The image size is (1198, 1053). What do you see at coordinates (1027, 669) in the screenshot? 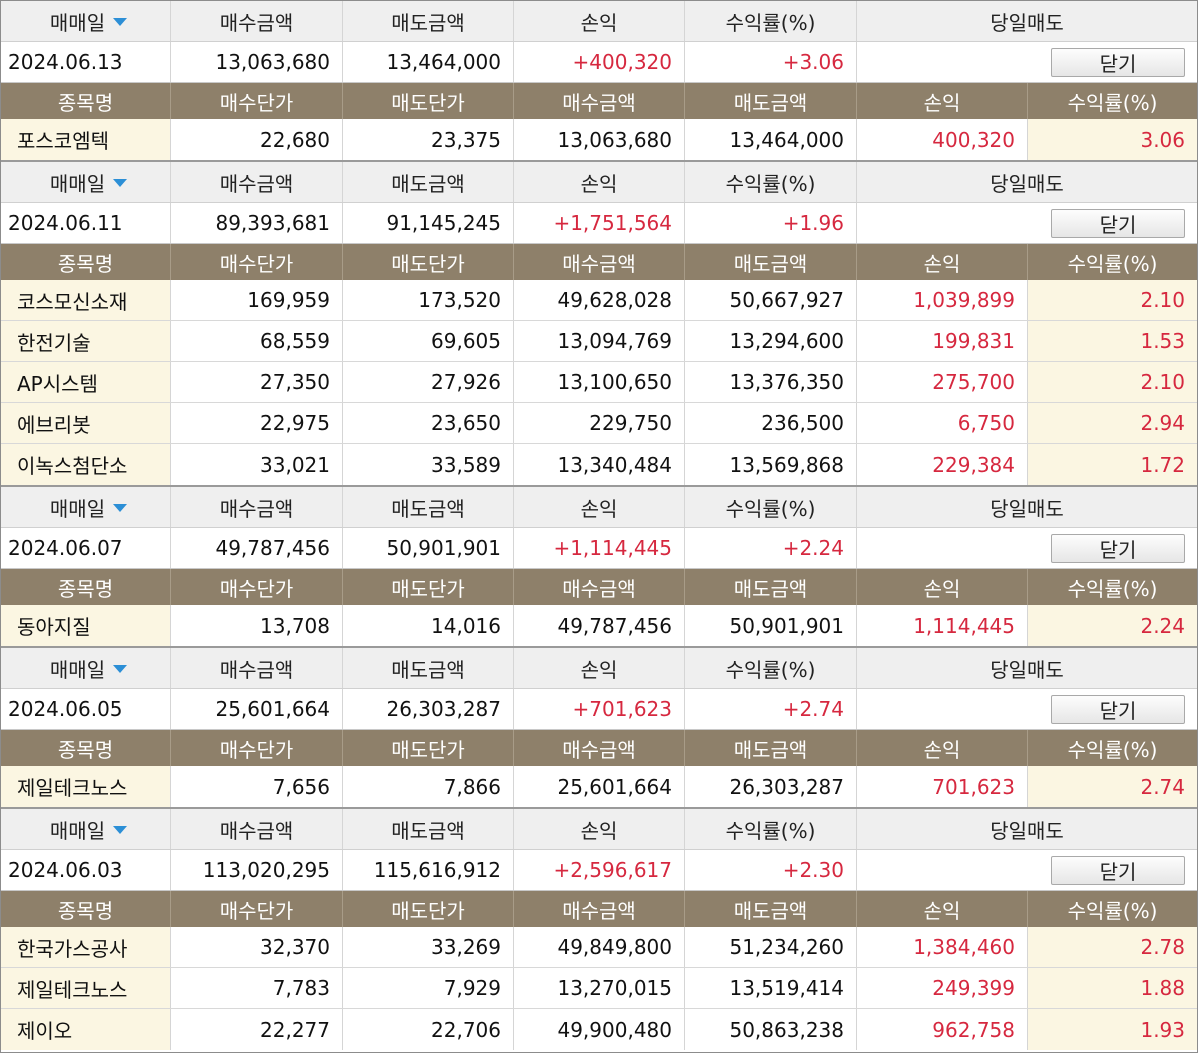
I see `same-day-sell-header: 당일매도` at bounding box center [1027, 669].